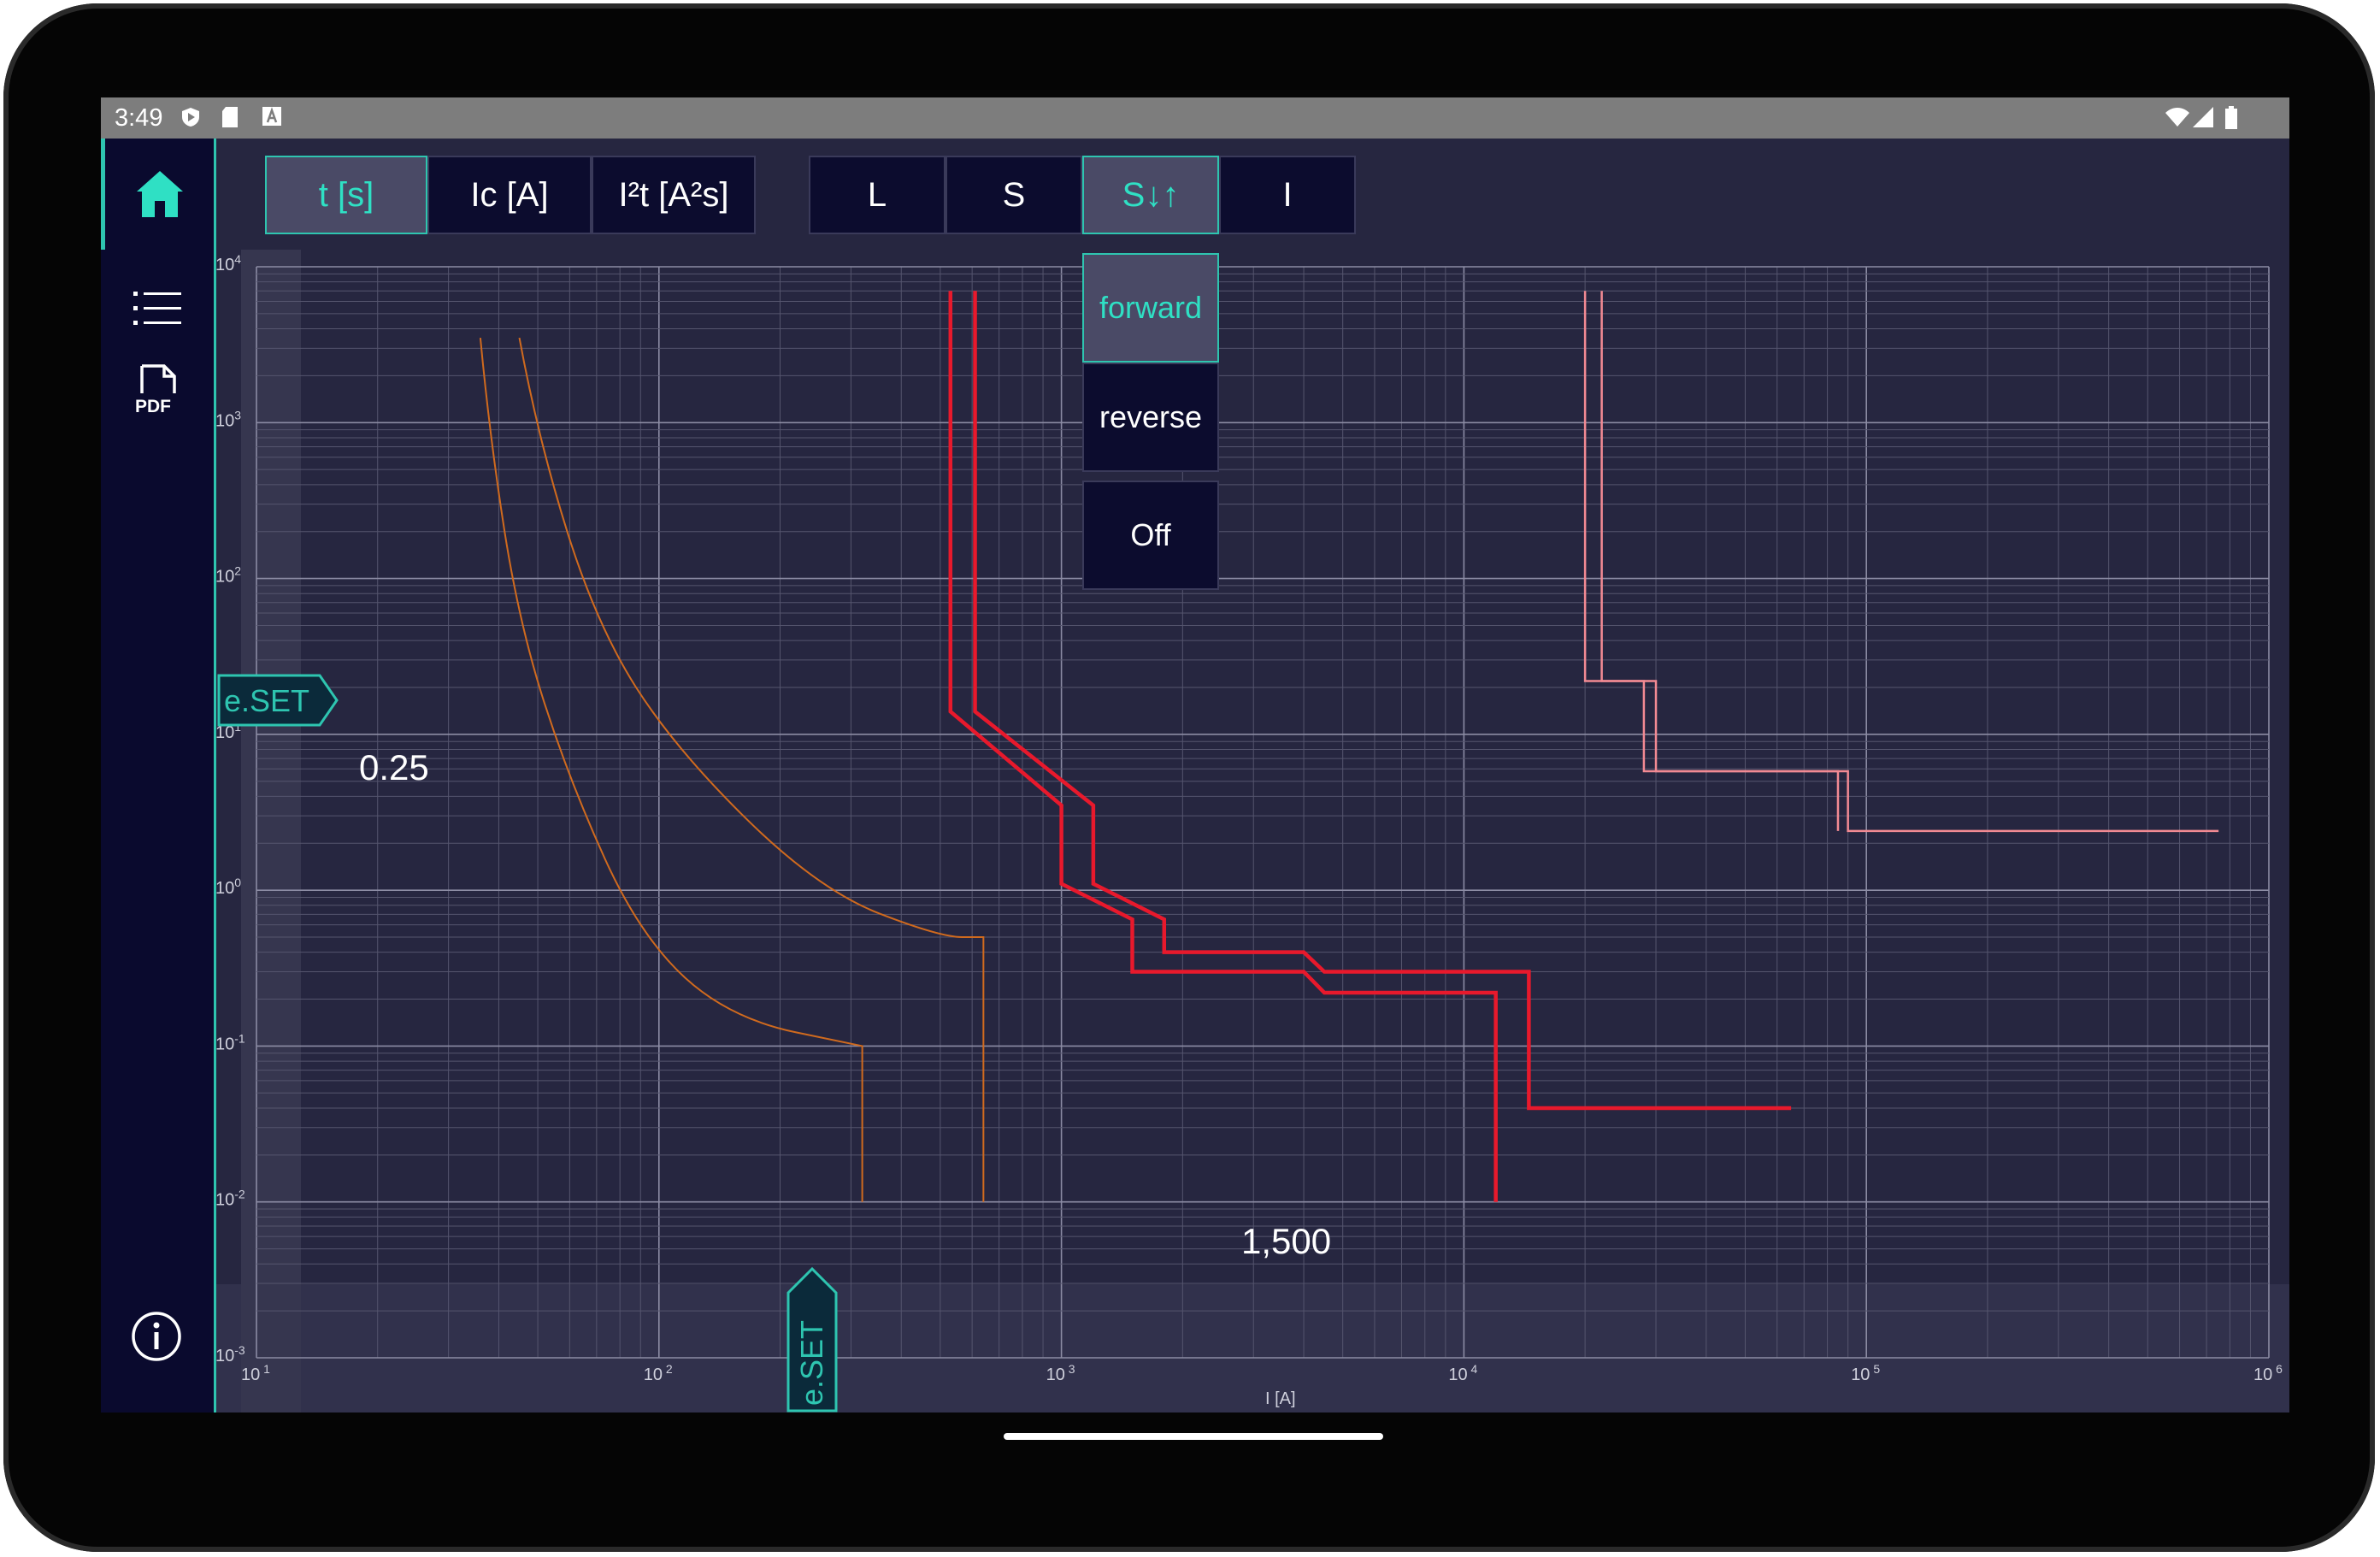  Describe the element at coordinates (1151, 308) in the screenshot. I see `dropdown-forward: forward` at that location.